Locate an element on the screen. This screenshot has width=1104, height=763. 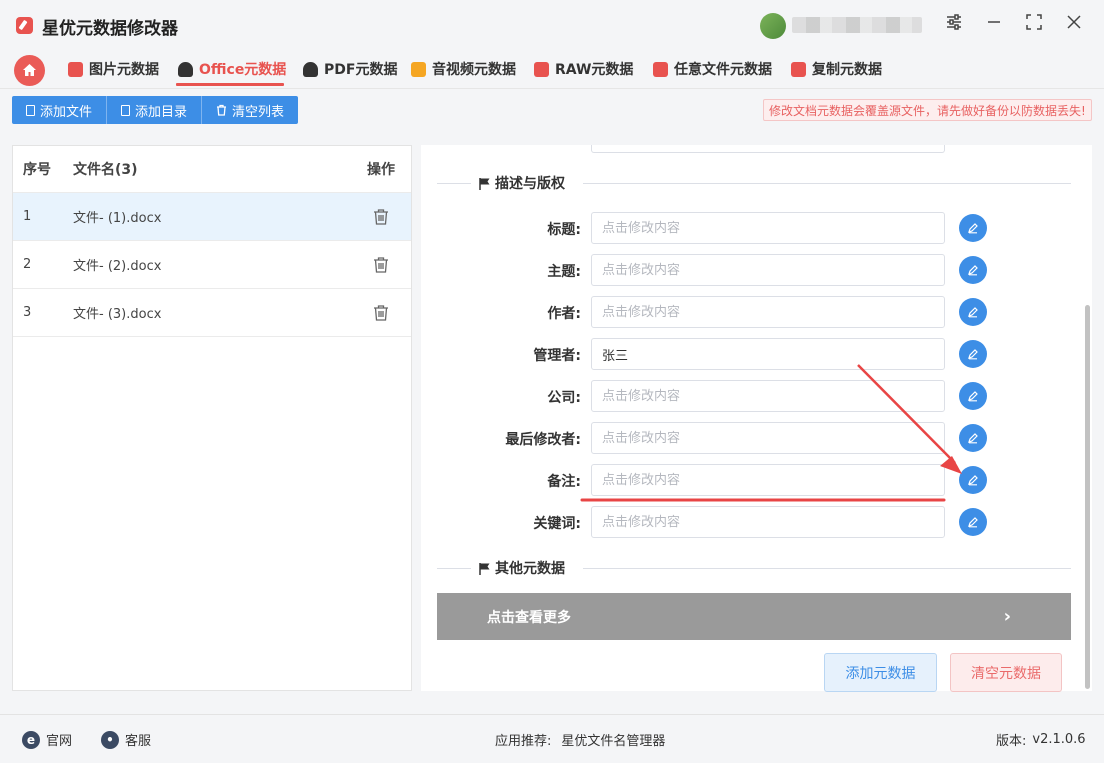
raw-tab-icon is located at coordinates (541, 69).